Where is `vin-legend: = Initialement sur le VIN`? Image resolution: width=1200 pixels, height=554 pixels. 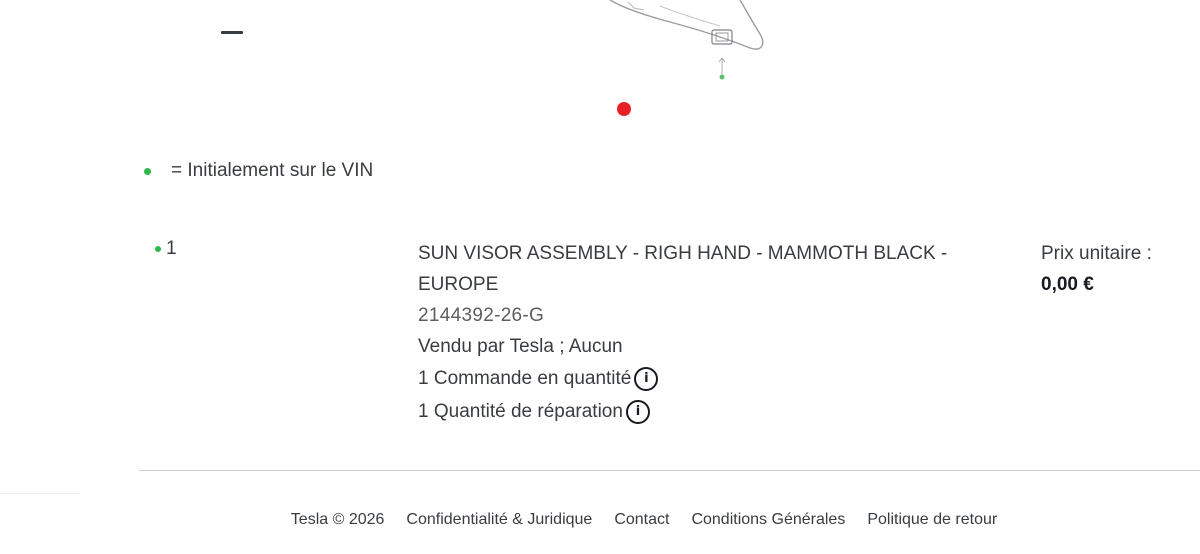
vin-legend: = Initialement sur le VIN is located at coordinates (258, 171).